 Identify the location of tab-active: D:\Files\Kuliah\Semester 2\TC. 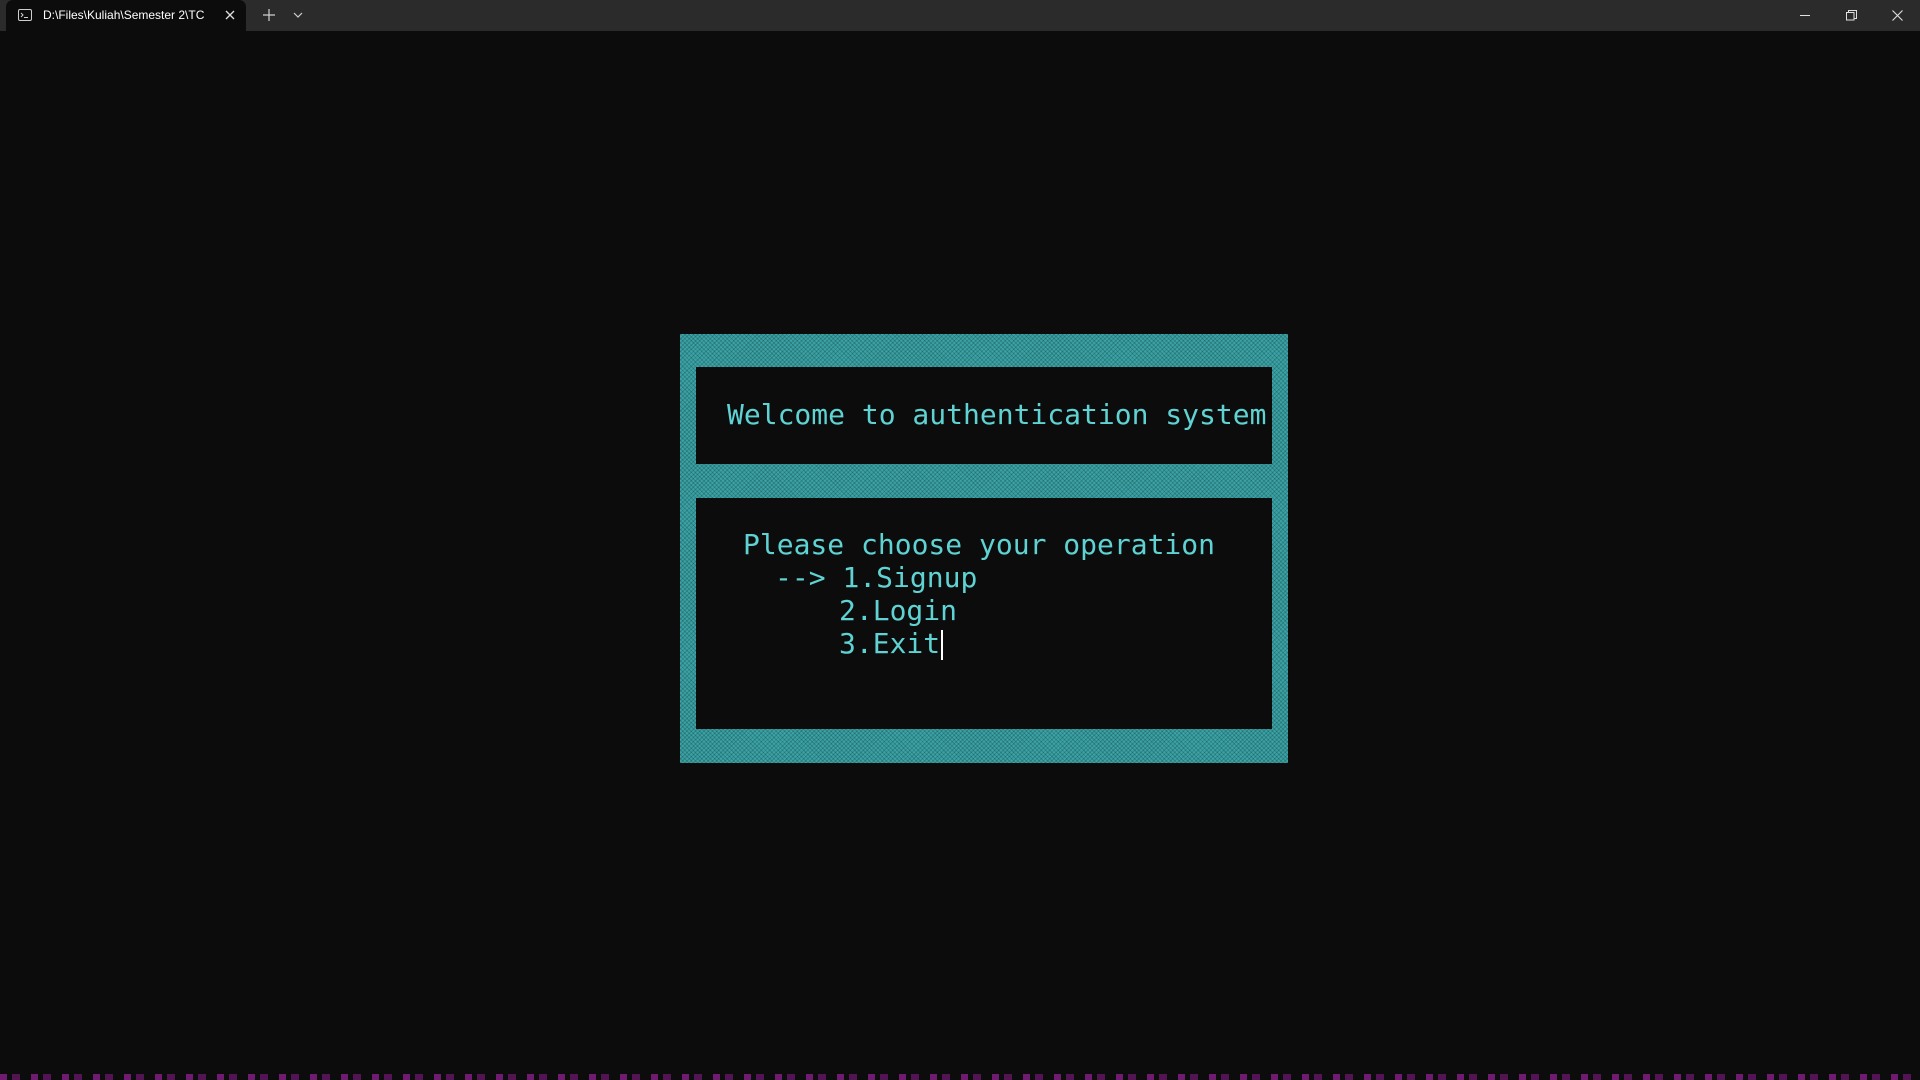
(126, 15).